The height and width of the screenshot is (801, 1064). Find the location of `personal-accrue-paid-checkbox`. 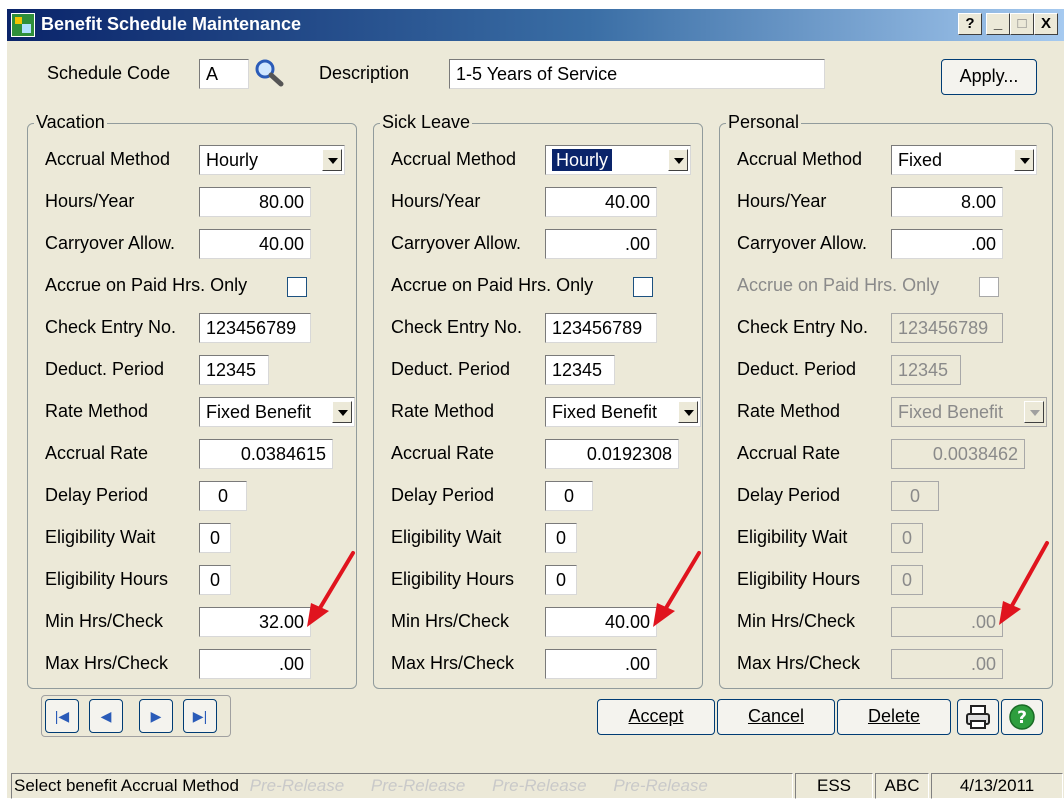

personal-accrue-paid-checkbox is located at coordinates (989, 287).